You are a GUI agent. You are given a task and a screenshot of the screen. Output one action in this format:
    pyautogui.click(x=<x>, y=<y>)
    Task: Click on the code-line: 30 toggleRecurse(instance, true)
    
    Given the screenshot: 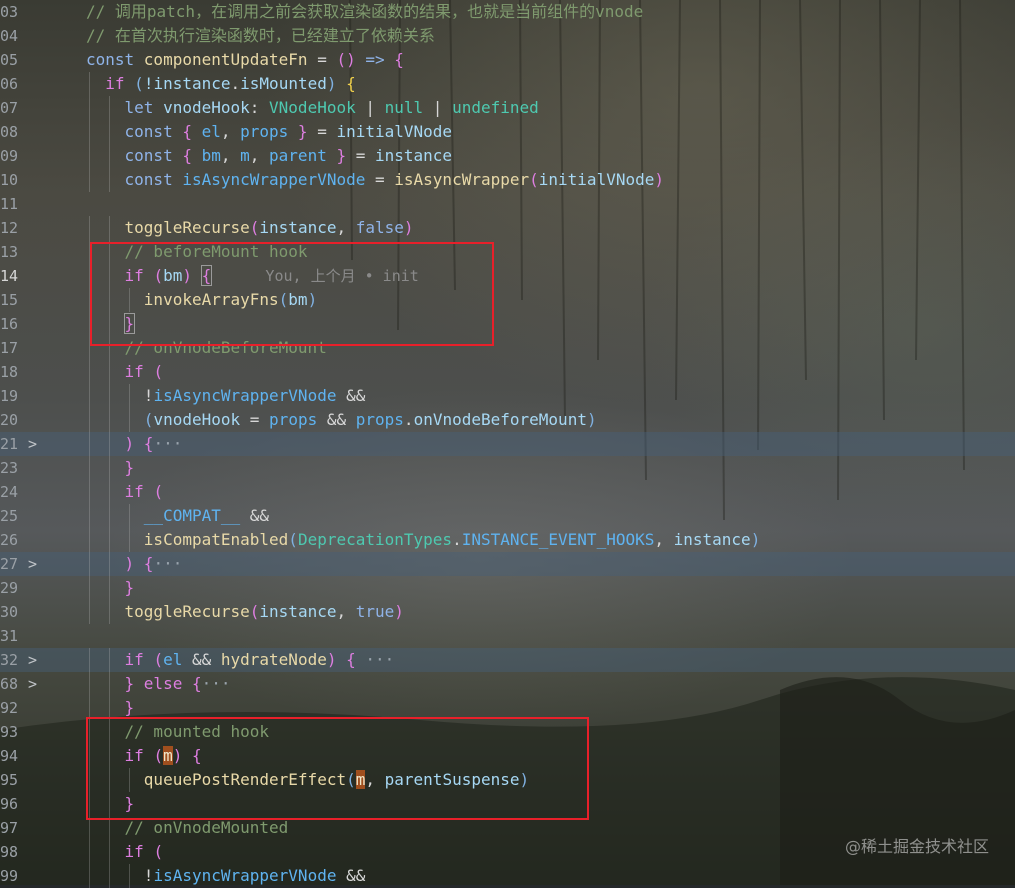 What is the action you would take?
    pyautogui.click(x=507, y=612)
    